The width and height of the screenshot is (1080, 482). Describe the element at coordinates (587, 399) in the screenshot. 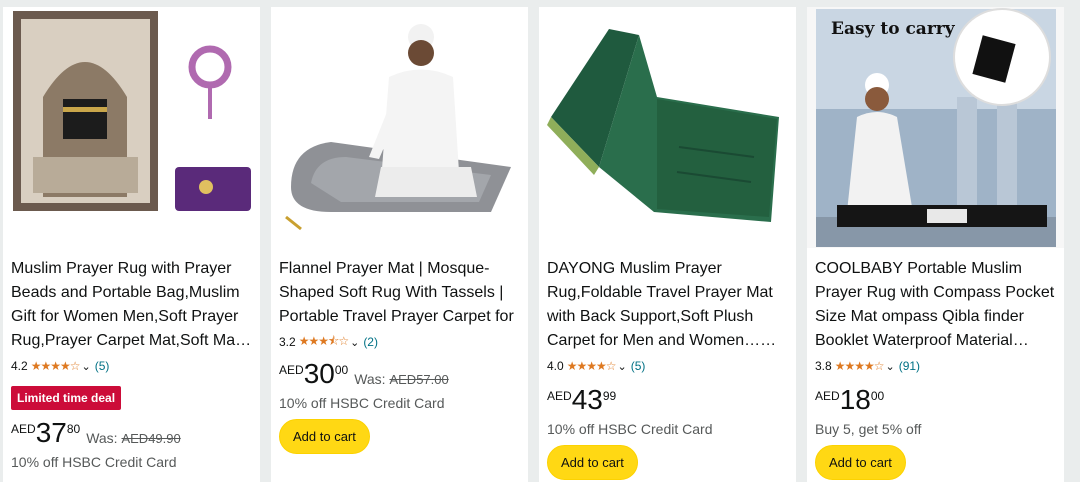

I see `price-whole: 43` at that location.